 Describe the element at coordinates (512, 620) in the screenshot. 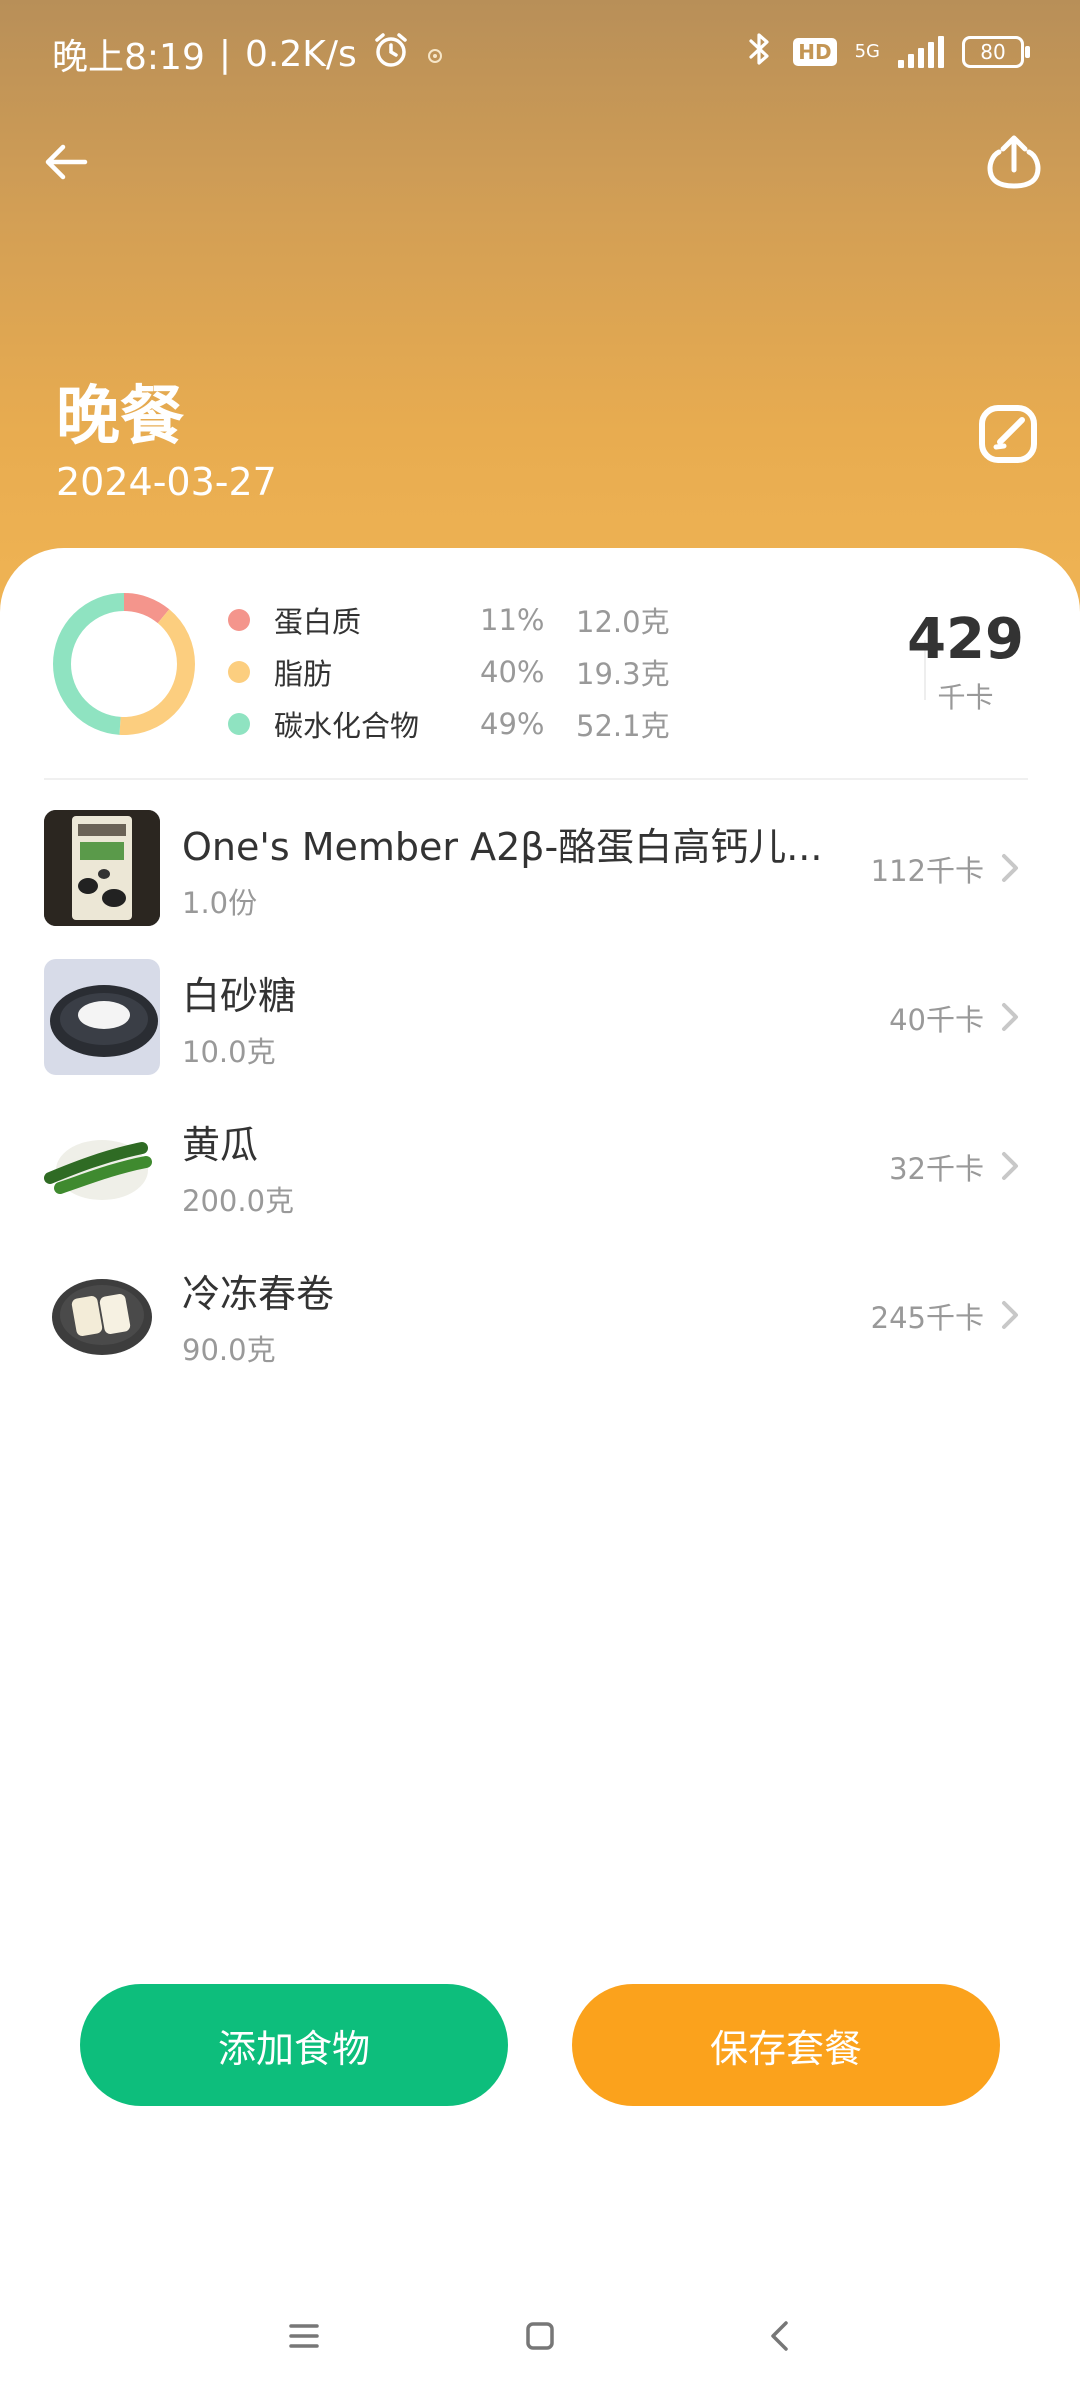

I see `protein-percent: 11%` at that location.